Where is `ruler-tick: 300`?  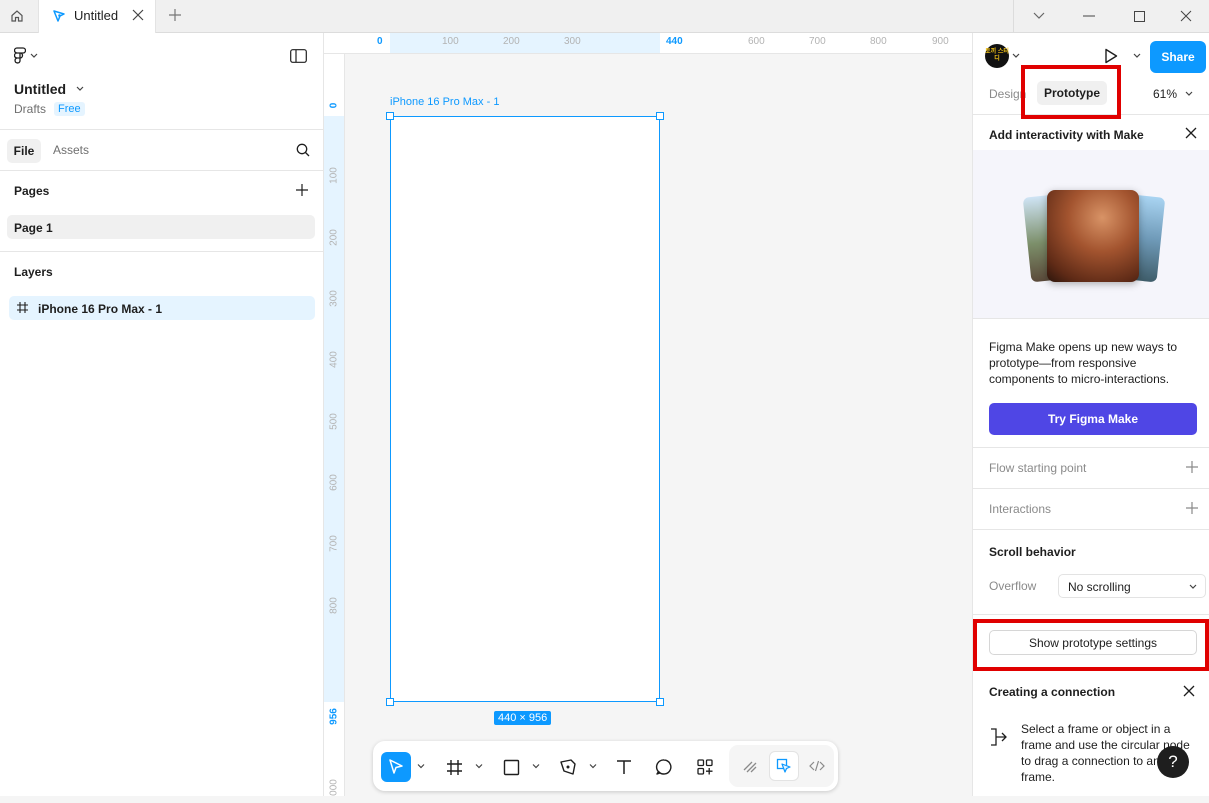
ruler-tick: 300 is located at coordinates (572, 41).